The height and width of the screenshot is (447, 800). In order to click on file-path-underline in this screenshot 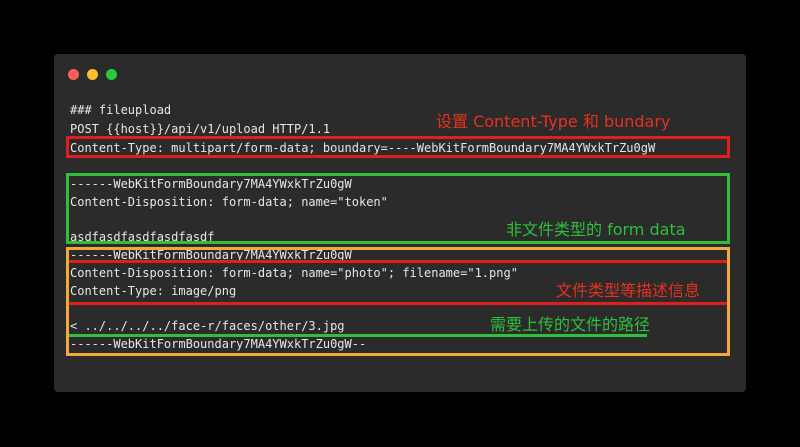, I will do `click(358, 335)`.